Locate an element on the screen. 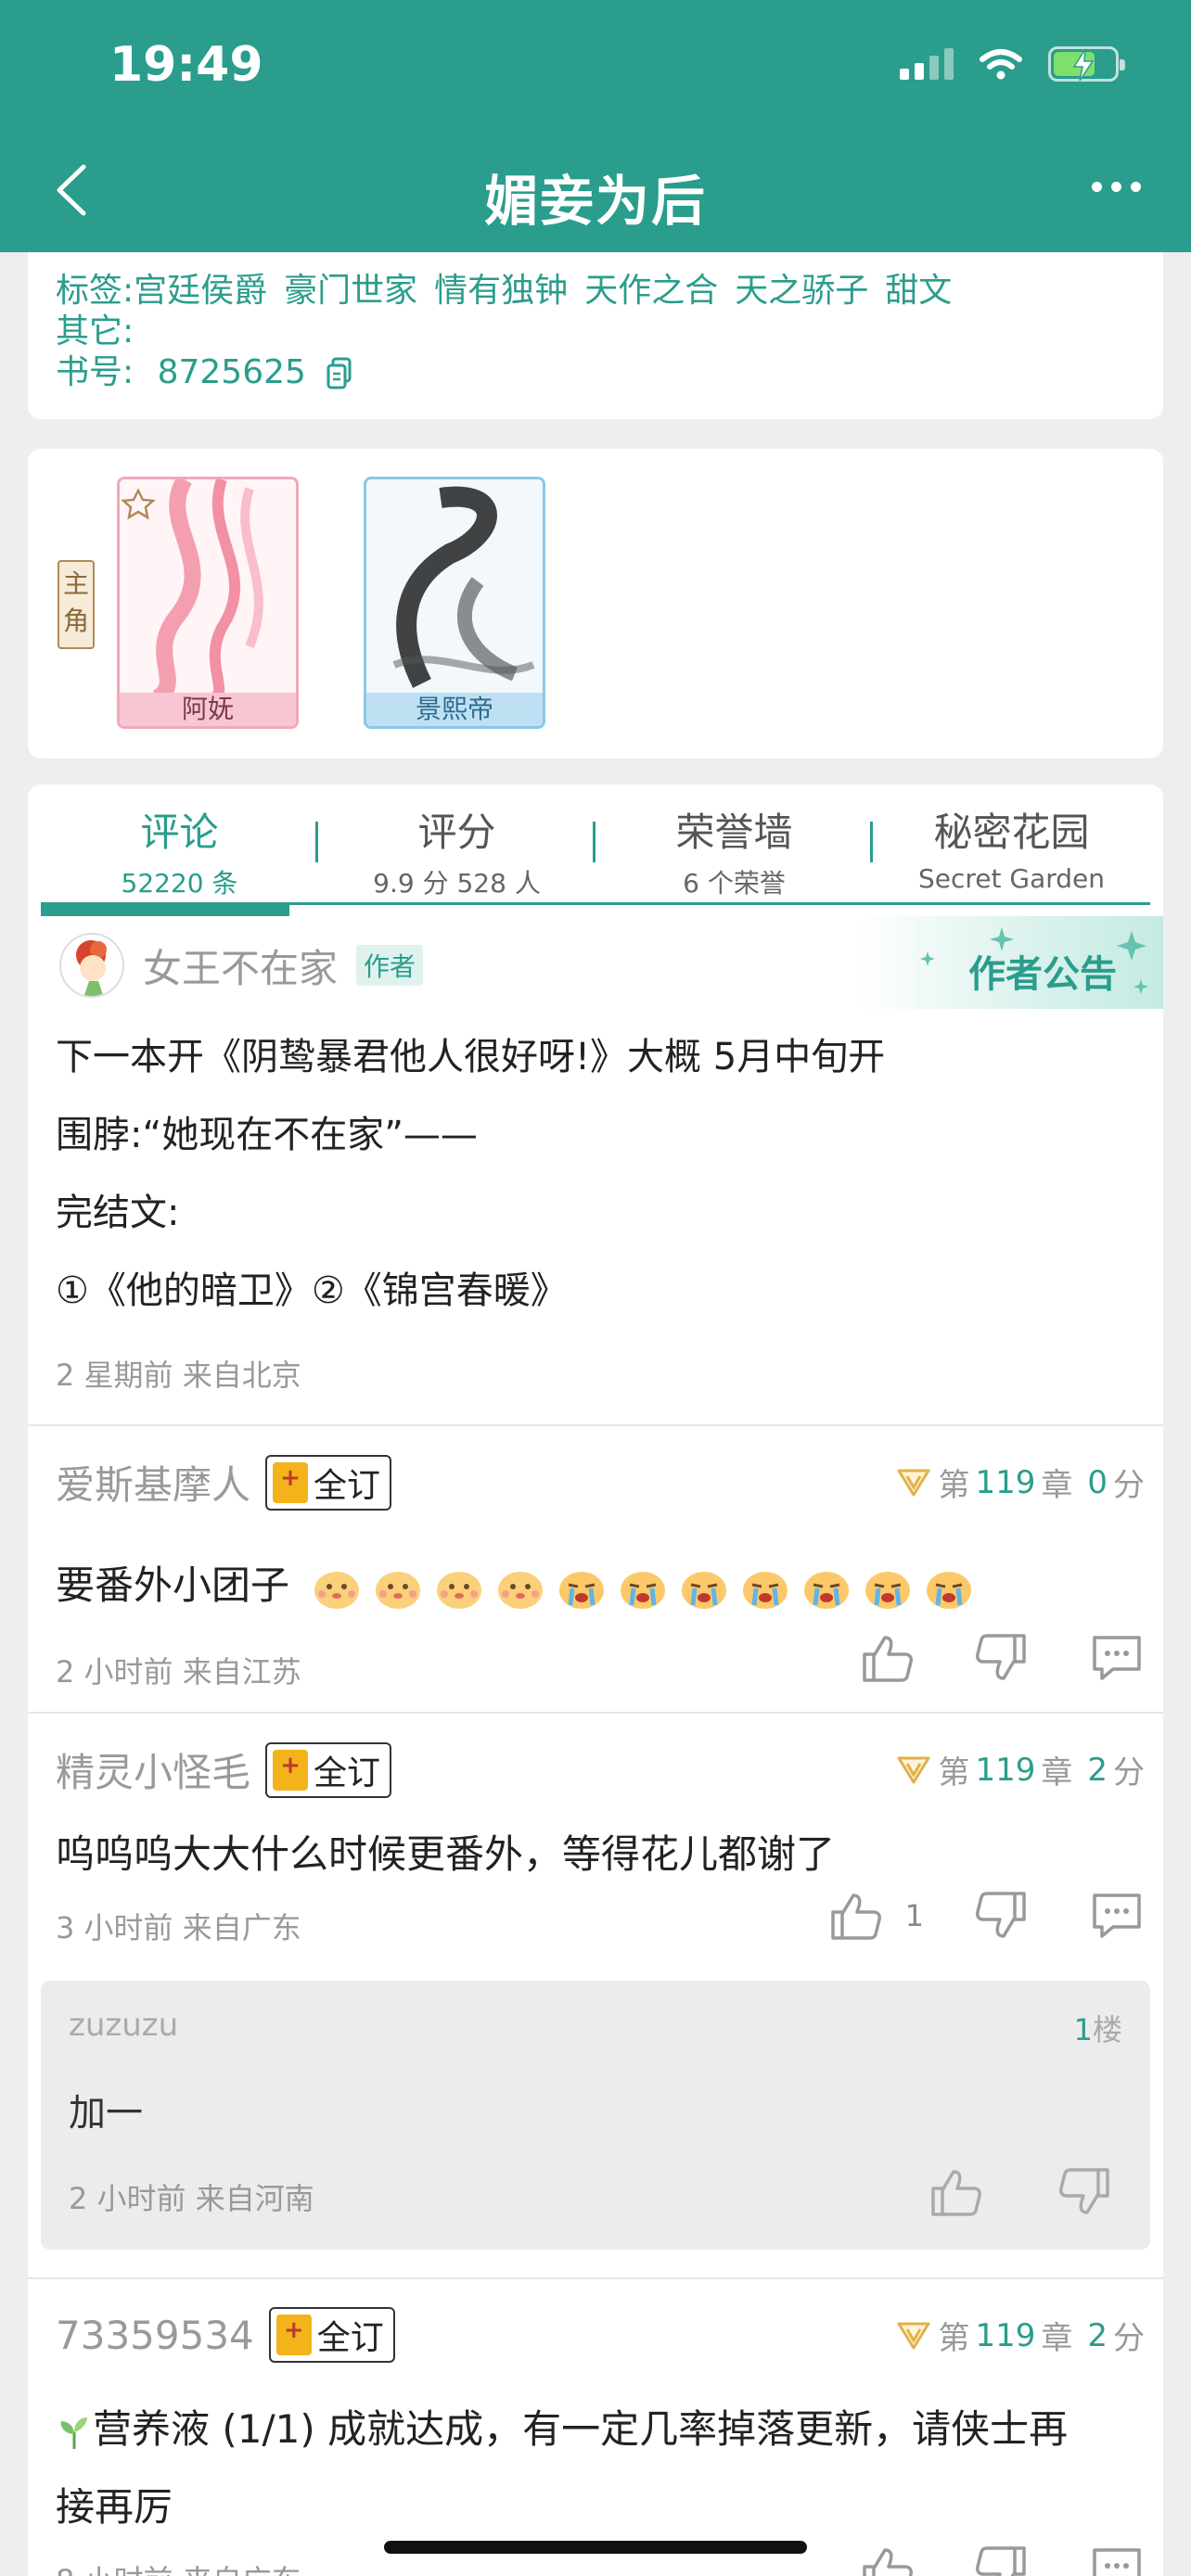  role-badge: 主角 is located at coordinates (76, 605).